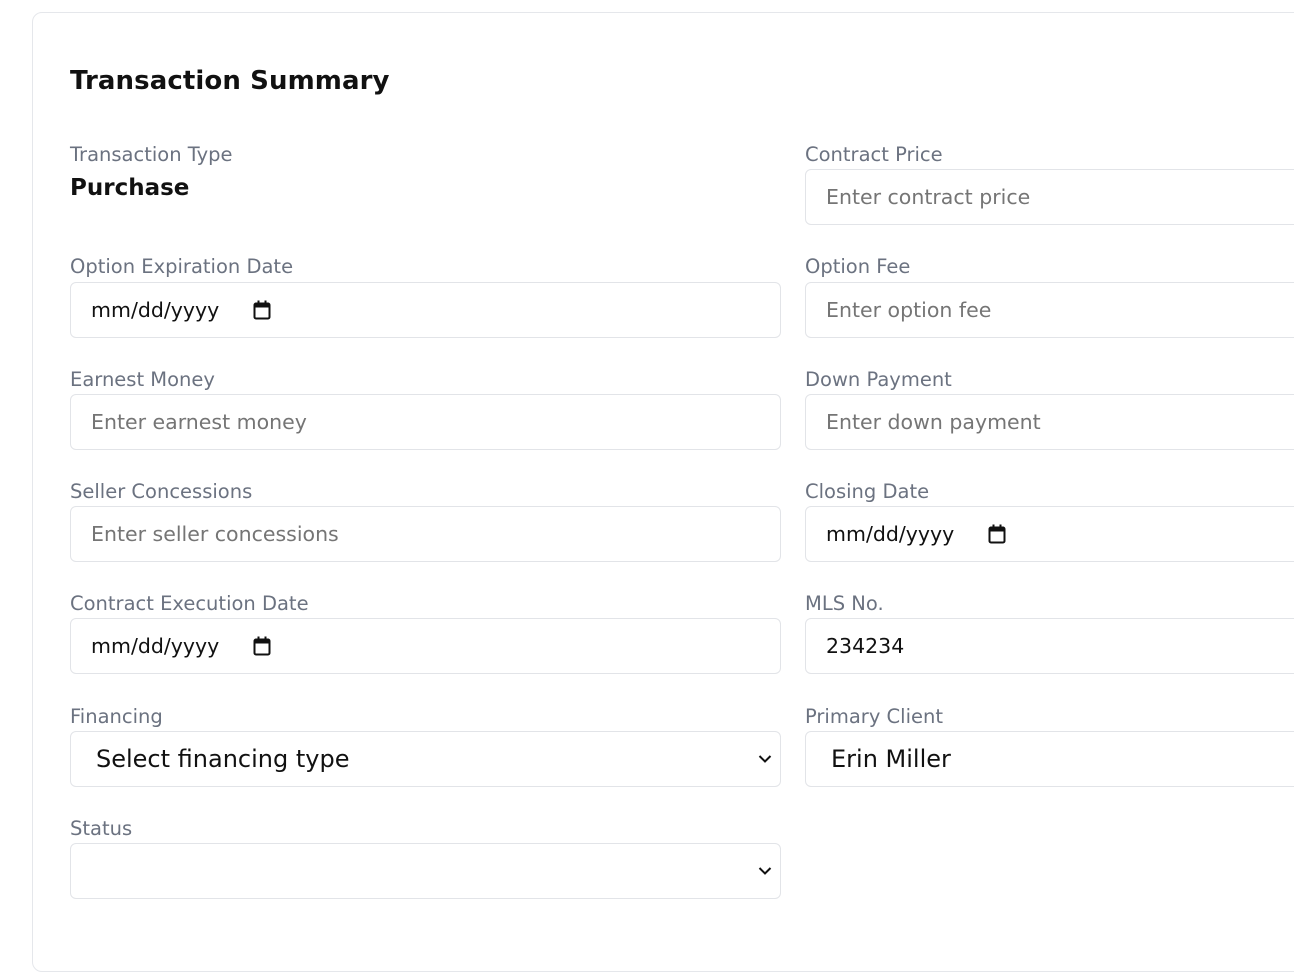  I want to click on seller-concessions-placeholder: Enter seller concessions, so click(215, 534).